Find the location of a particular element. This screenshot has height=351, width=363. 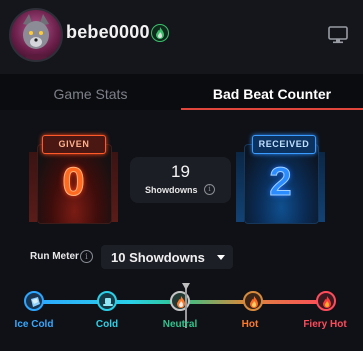

run-meter-info-icon: i is located at coordinates (86, 256).